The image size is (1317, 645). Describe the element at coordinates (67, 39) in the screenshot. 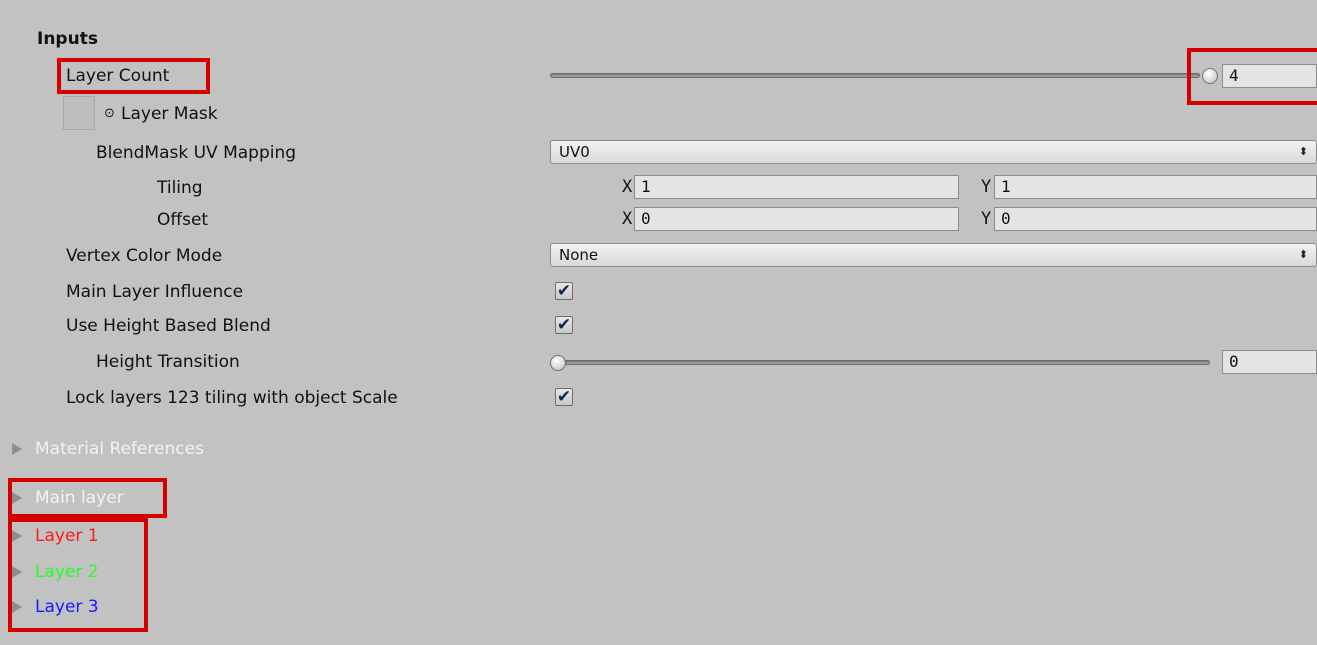

I see `inputs-section-title: Inputs` at that location.